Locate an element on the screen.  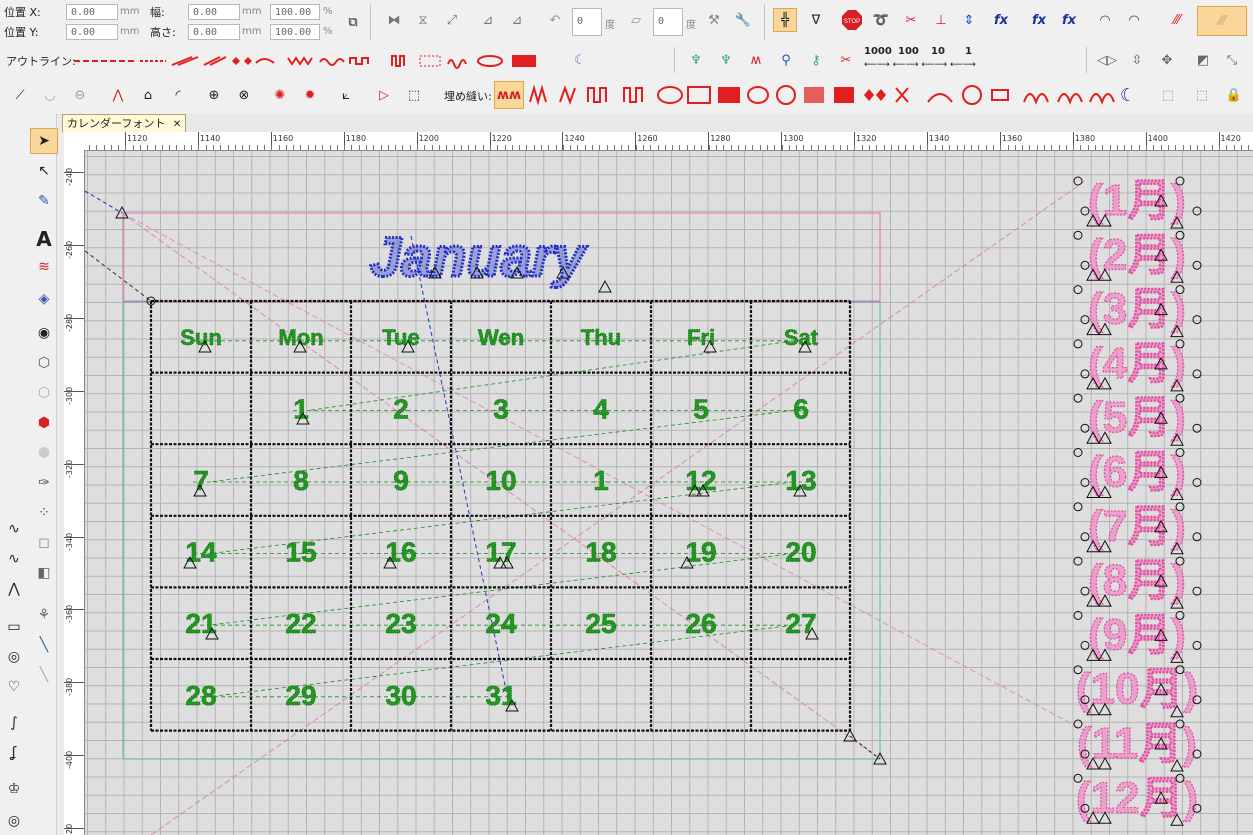
satin-feather-active-icon: ⁄⁄⁄ is located at coordinates (1222, 21).